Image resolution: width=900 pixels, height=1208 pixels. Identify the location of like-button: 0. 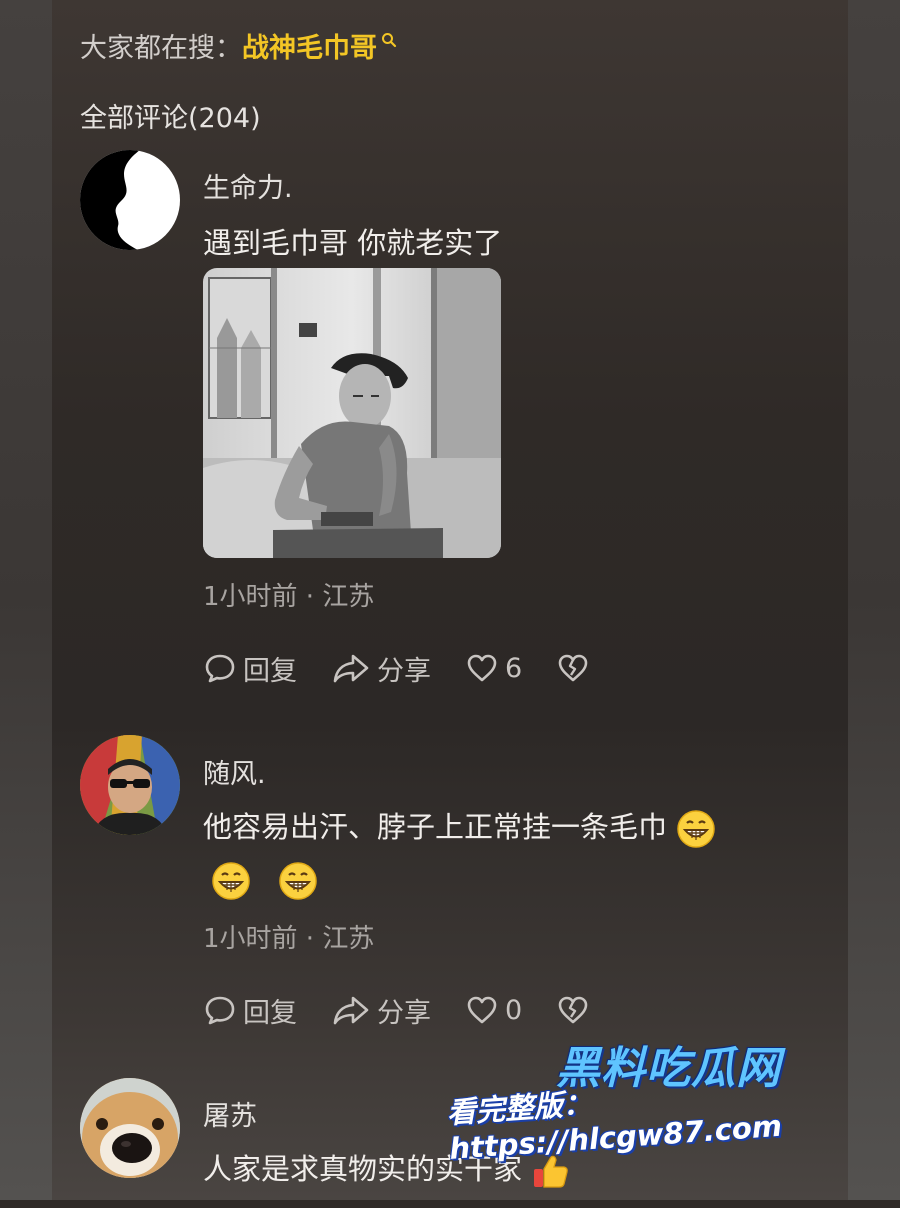
(493, 1010).